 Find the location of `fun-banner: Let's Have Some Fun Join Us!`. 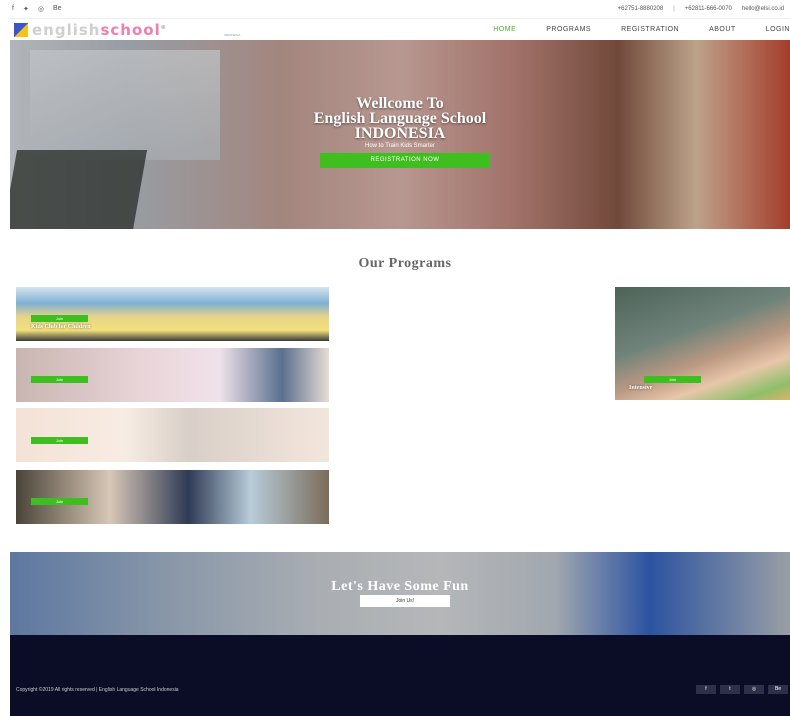

fun-banner: Let's Have Some Fun Join Us! is located at coordinates (400, 593).